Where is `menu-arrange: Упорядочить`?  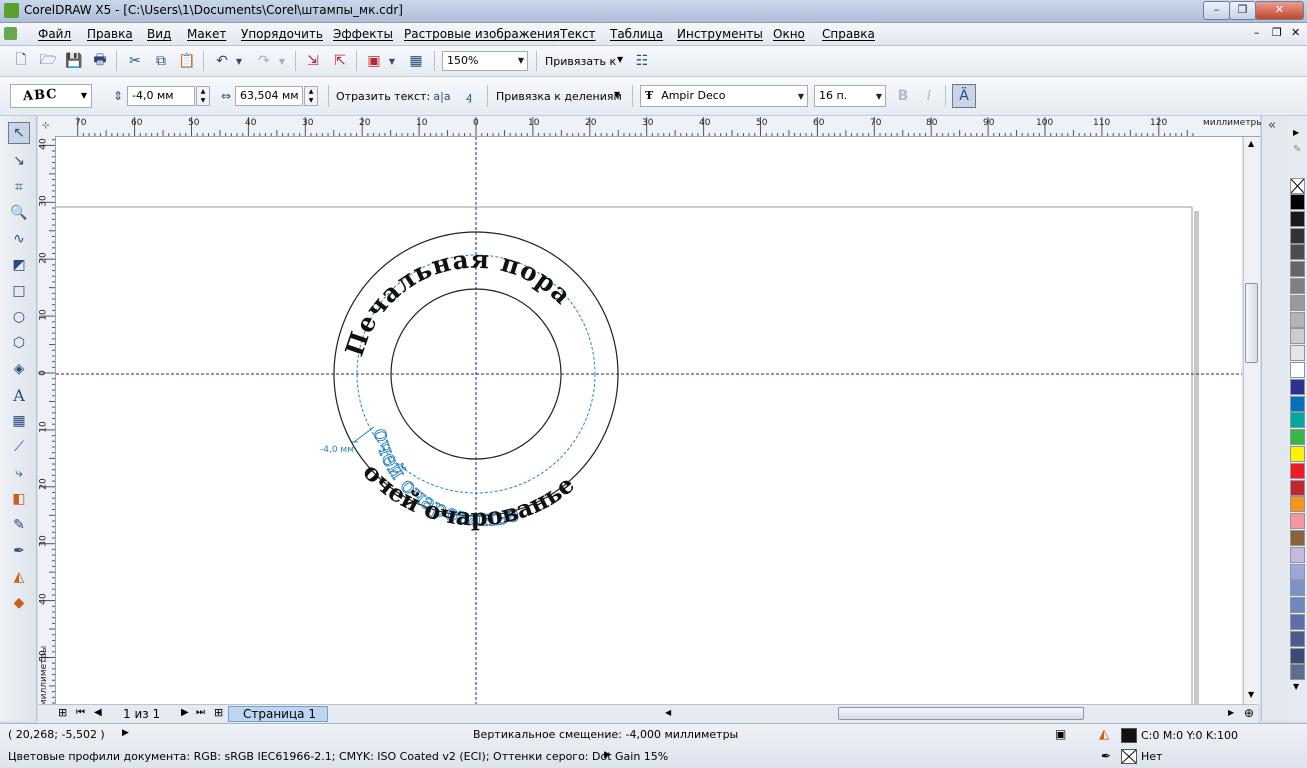 menu-arrange: Упорядочить is located at coordinates (282, 34).